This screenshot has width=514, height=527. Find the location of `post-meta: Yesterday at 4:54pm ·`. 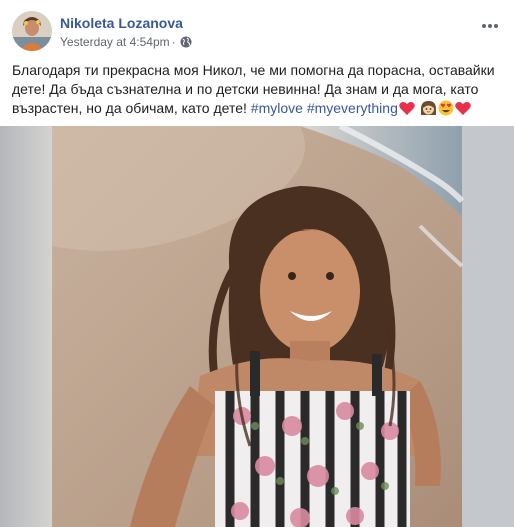

post-meta: Yesterday at 4:54pm · is located at coordinates (126, 42).